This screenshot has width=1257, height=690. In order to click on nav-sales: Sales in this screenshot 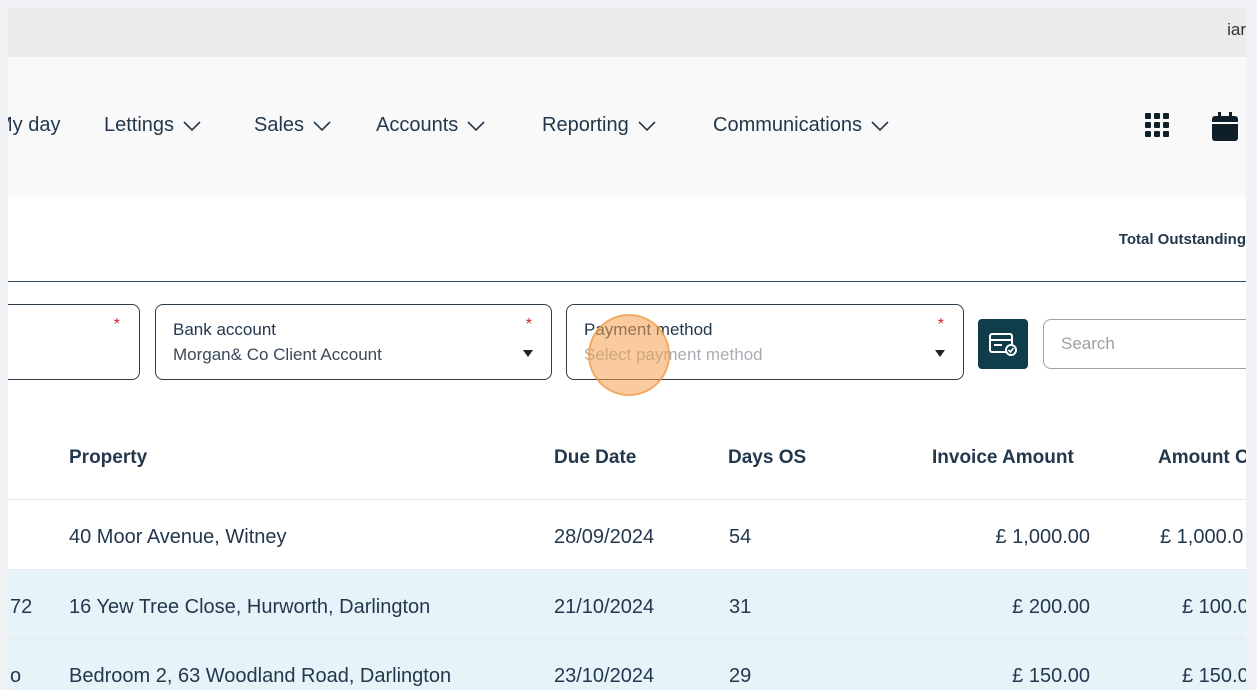, I will do `click(292, 125)`.